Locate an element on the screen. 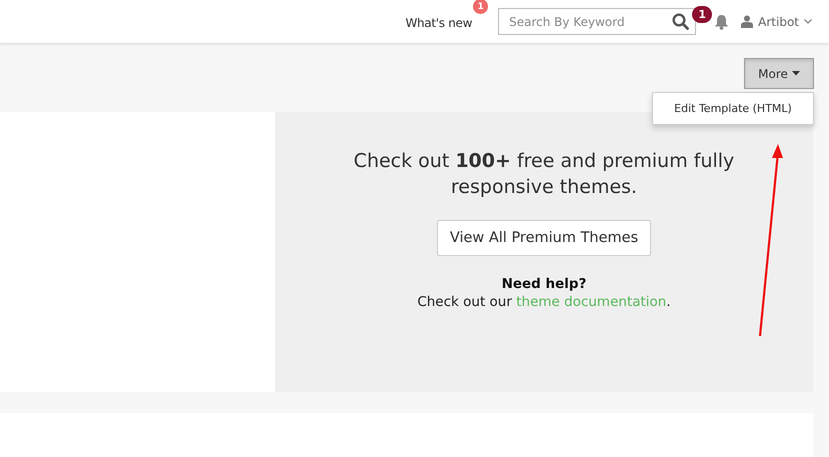 The image size is (829, 457). search-icon is located at coordinates (681, 21).